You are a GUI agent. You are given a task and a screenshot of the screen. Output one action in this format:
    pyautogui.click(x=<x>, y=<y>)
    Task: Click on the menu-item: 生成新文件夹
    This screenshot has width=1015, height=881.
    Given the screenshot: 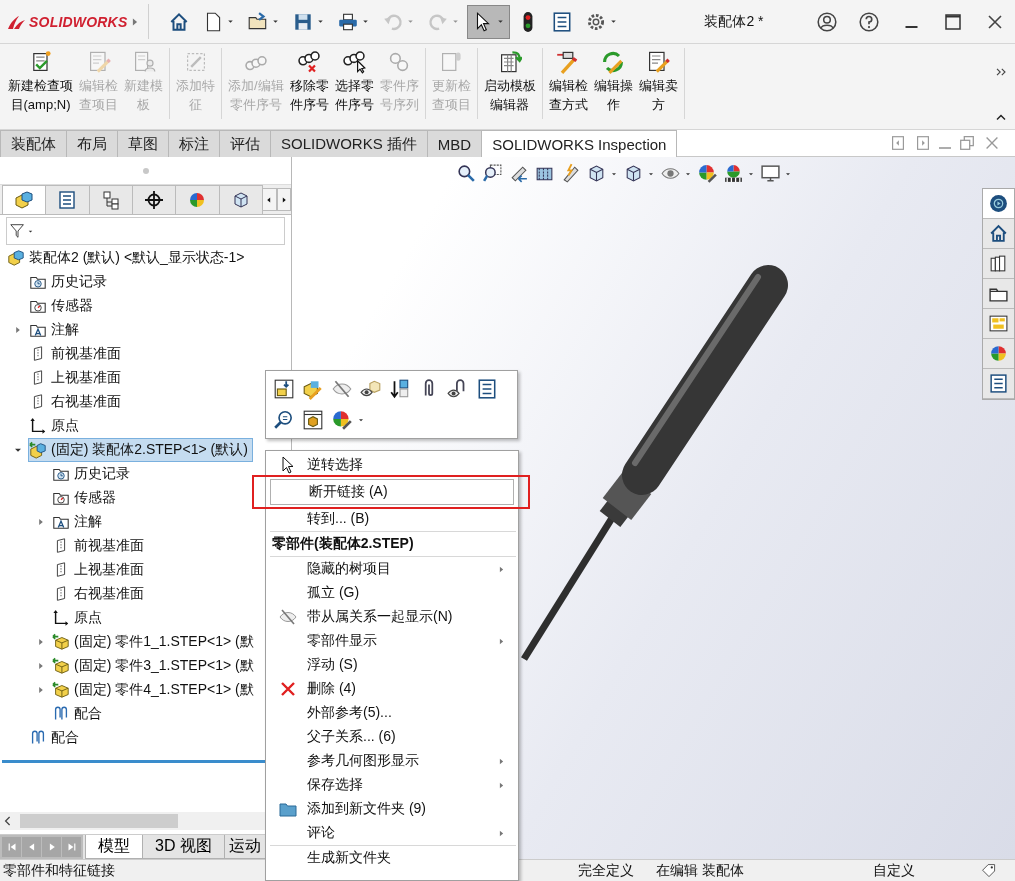 What is the action you would take?
    pyautogui.click(x=392, y=858)
    